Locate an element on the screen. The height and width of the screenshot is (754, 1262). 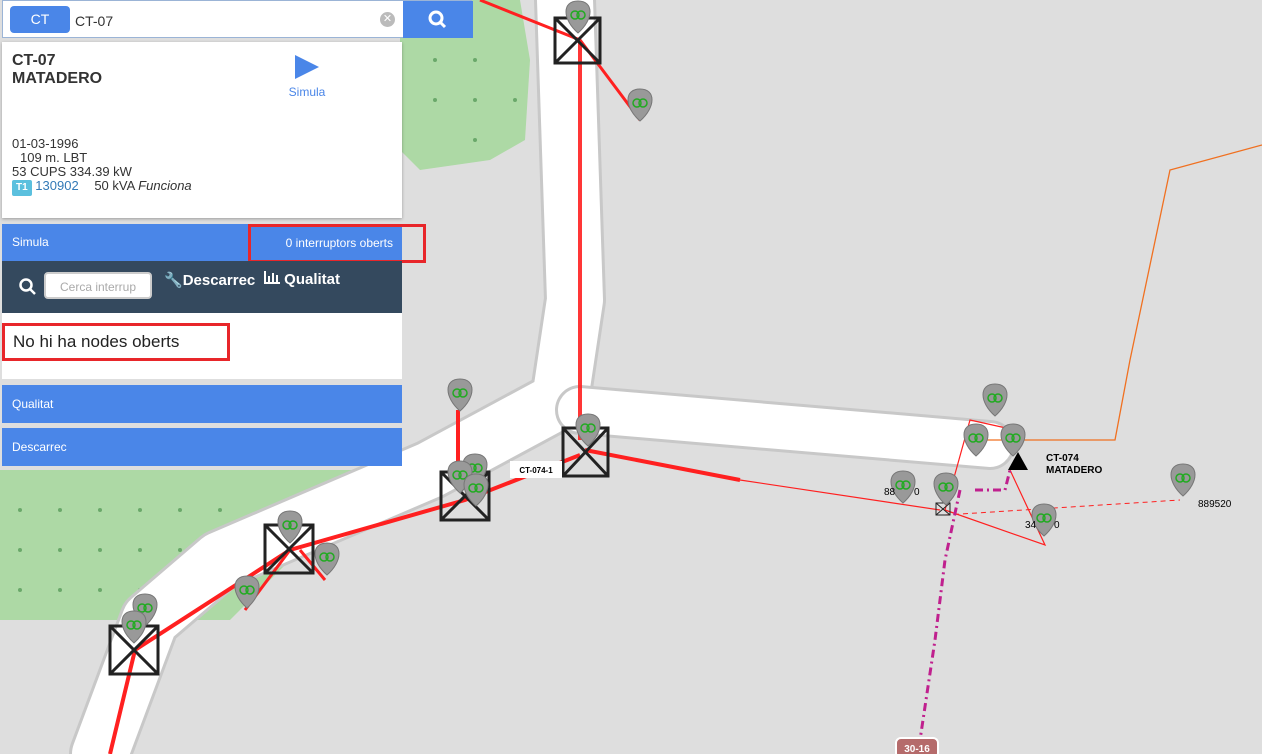
trafo-badge: T1 is located at coordinates (22, 188).